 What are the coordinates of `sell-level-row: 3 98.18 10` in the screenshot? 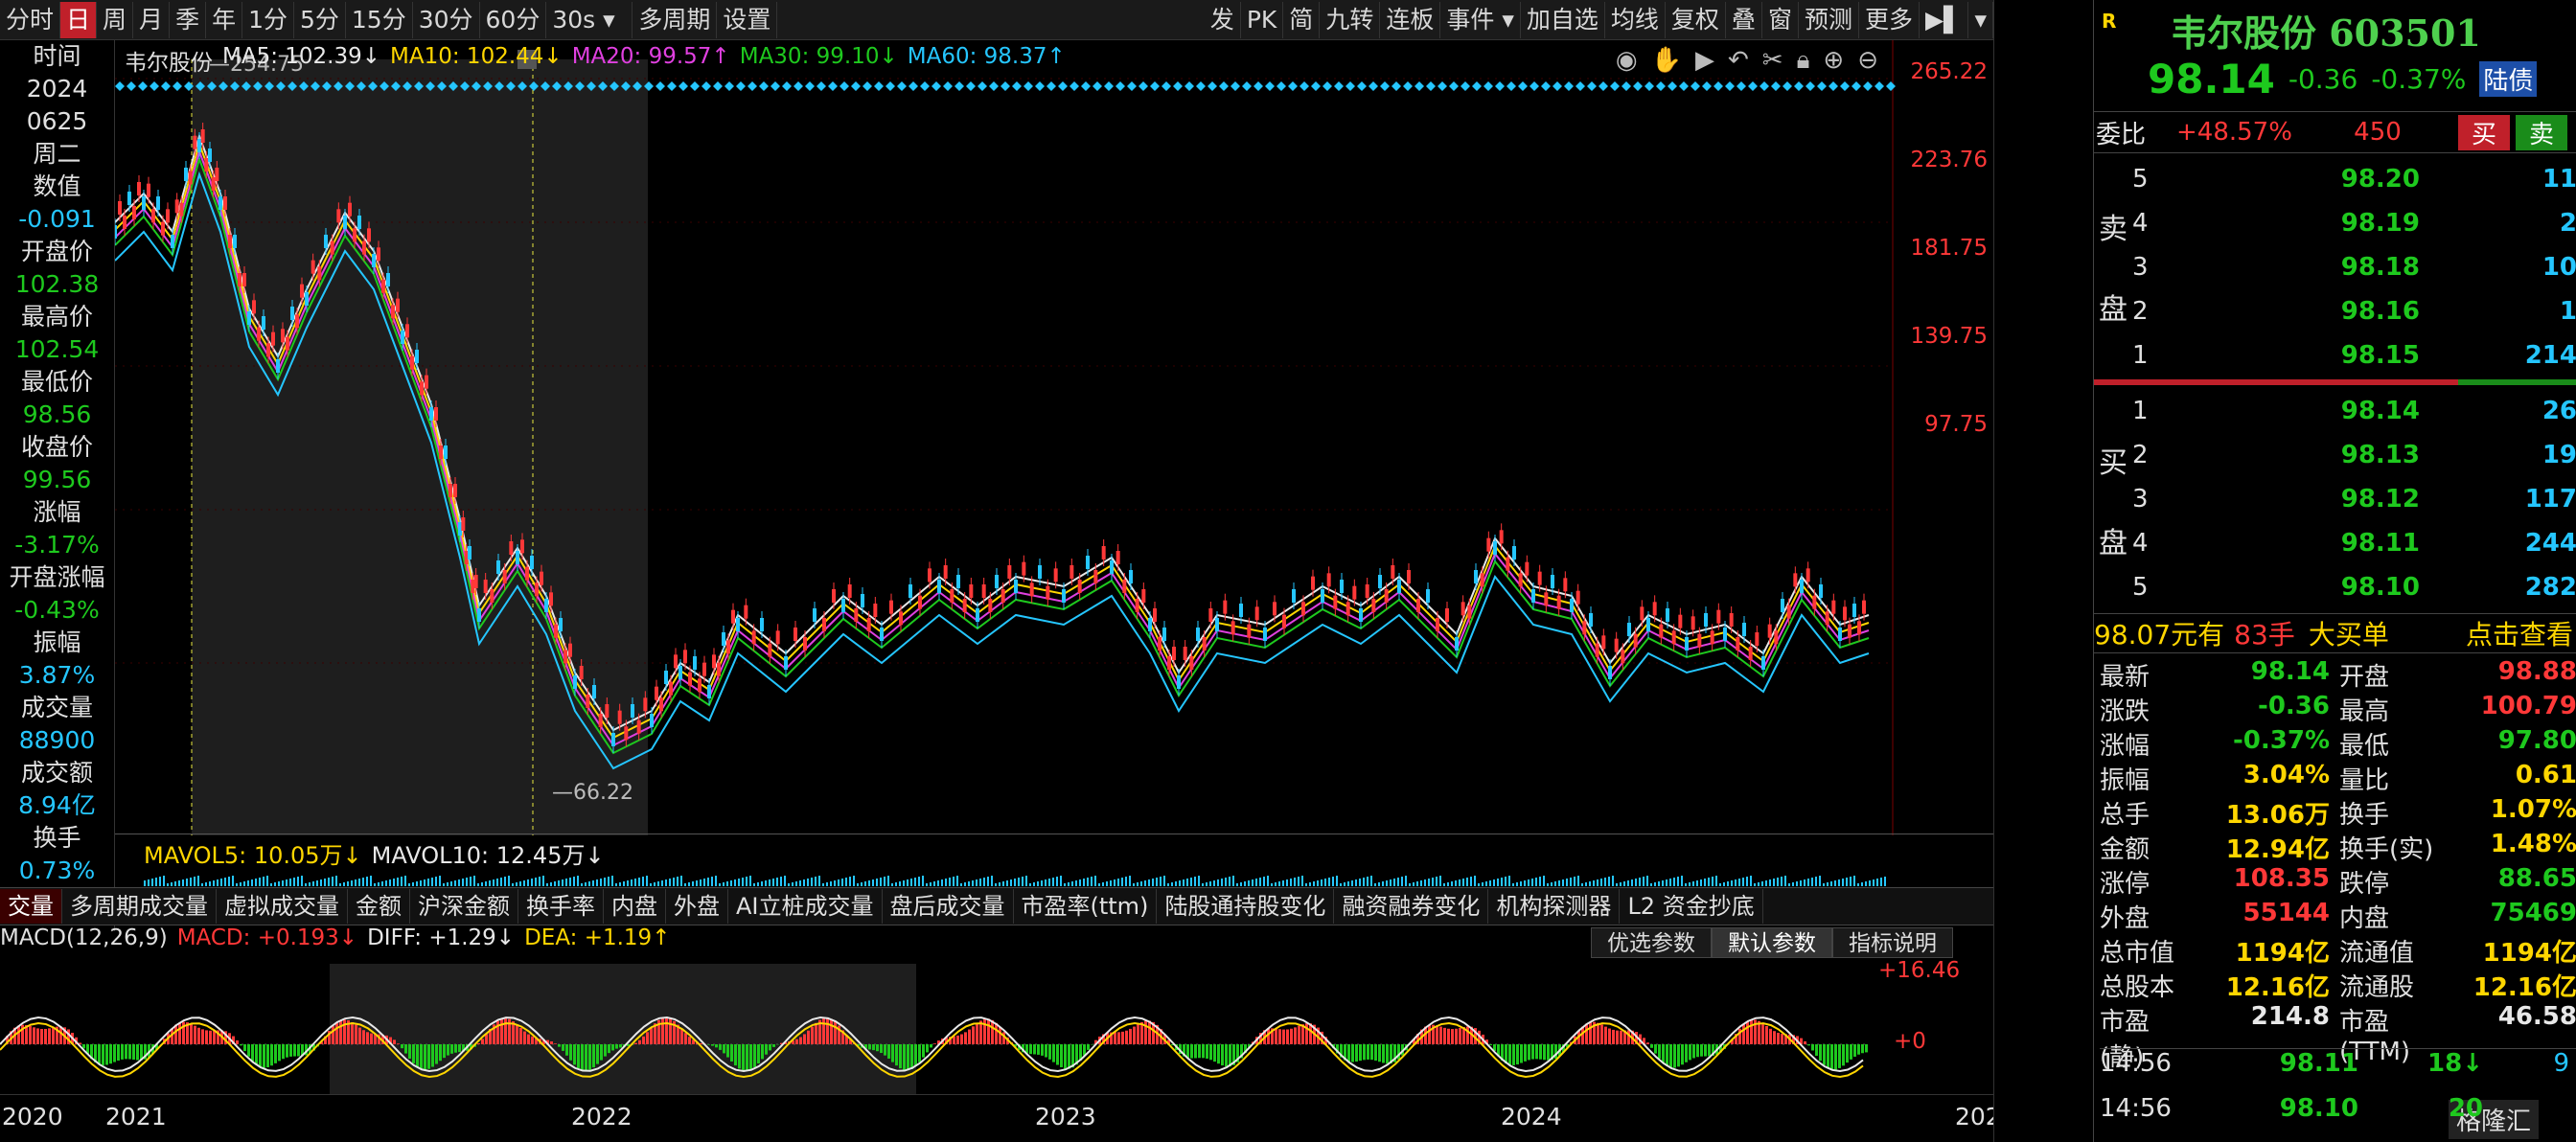 It's located at (2354, 267).